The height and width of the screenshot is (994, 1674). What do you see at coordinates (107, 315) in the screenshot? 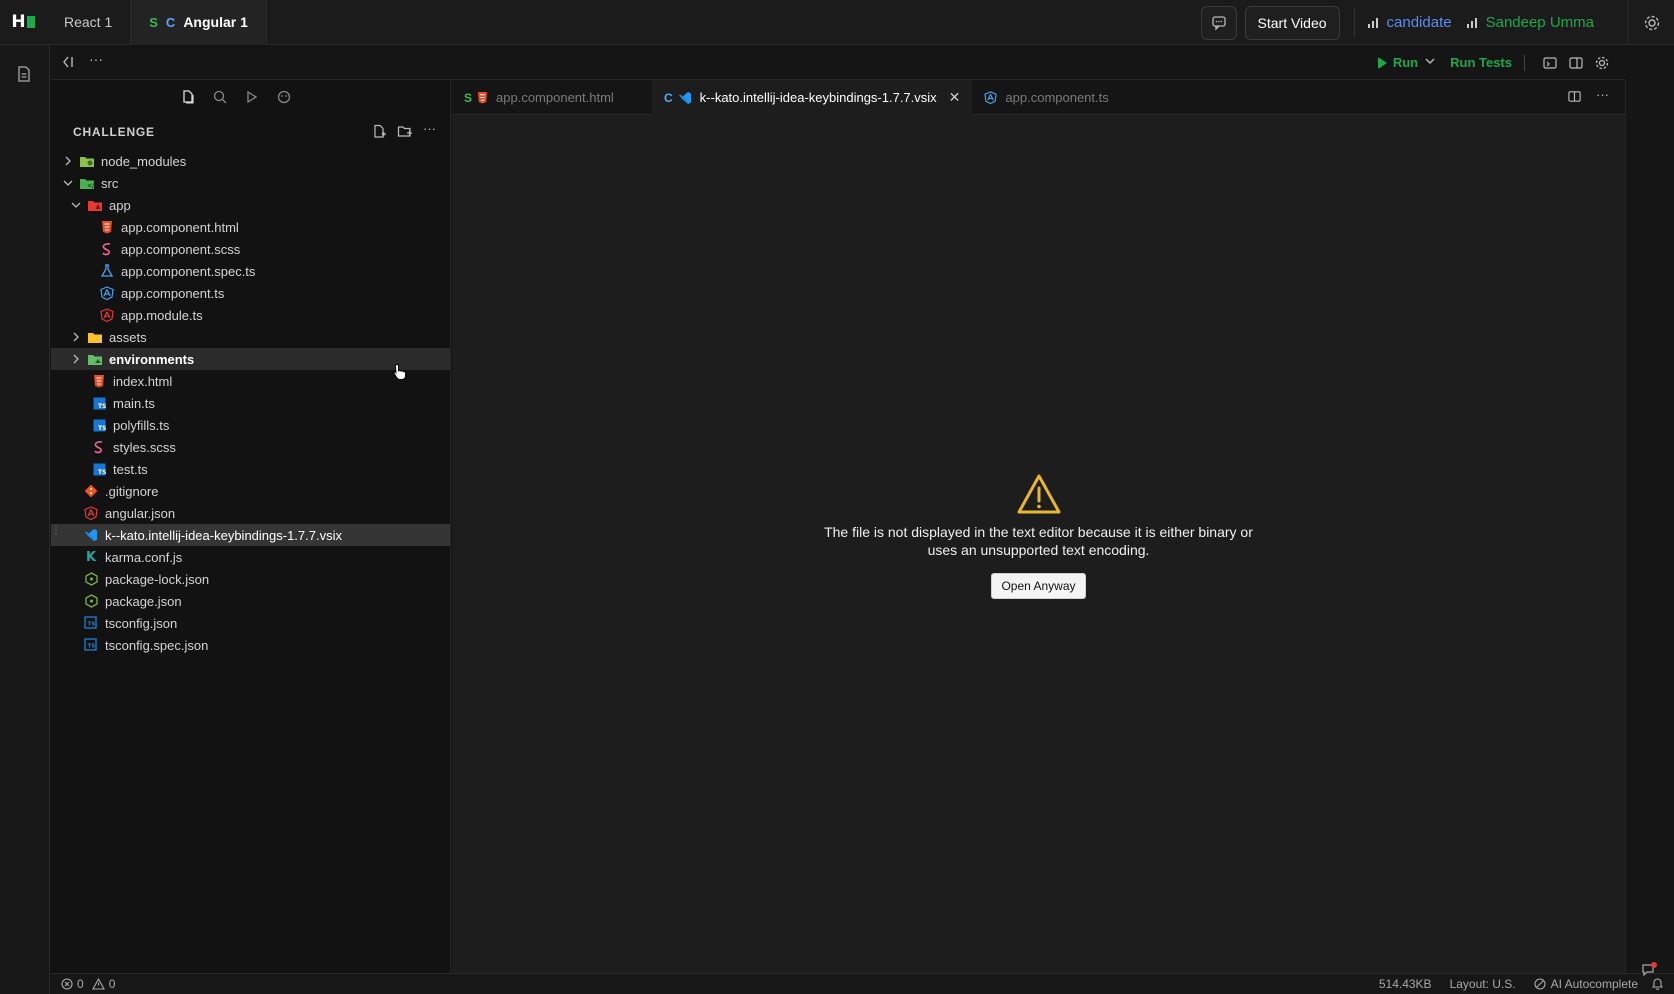
I see `angular-module-icon` at bounding box center [107, 315].